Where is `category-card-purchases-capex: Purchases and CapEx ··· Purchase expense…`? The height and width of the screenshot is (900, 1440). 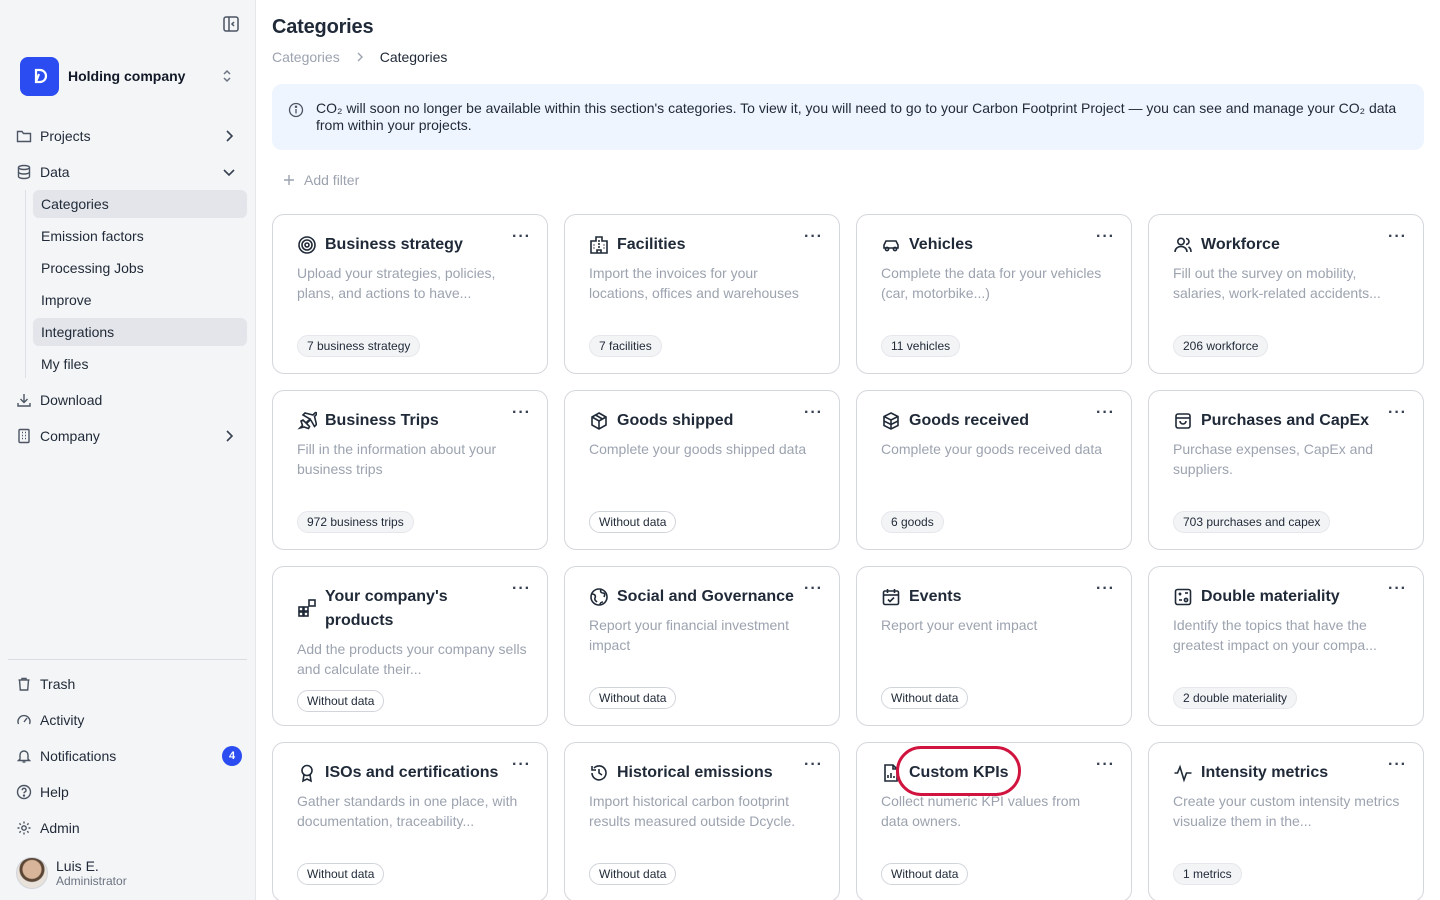
category-card-purchases-capex: Purchases and CapEx ··· Purchase expense… is located at coordinates (1286, 470).